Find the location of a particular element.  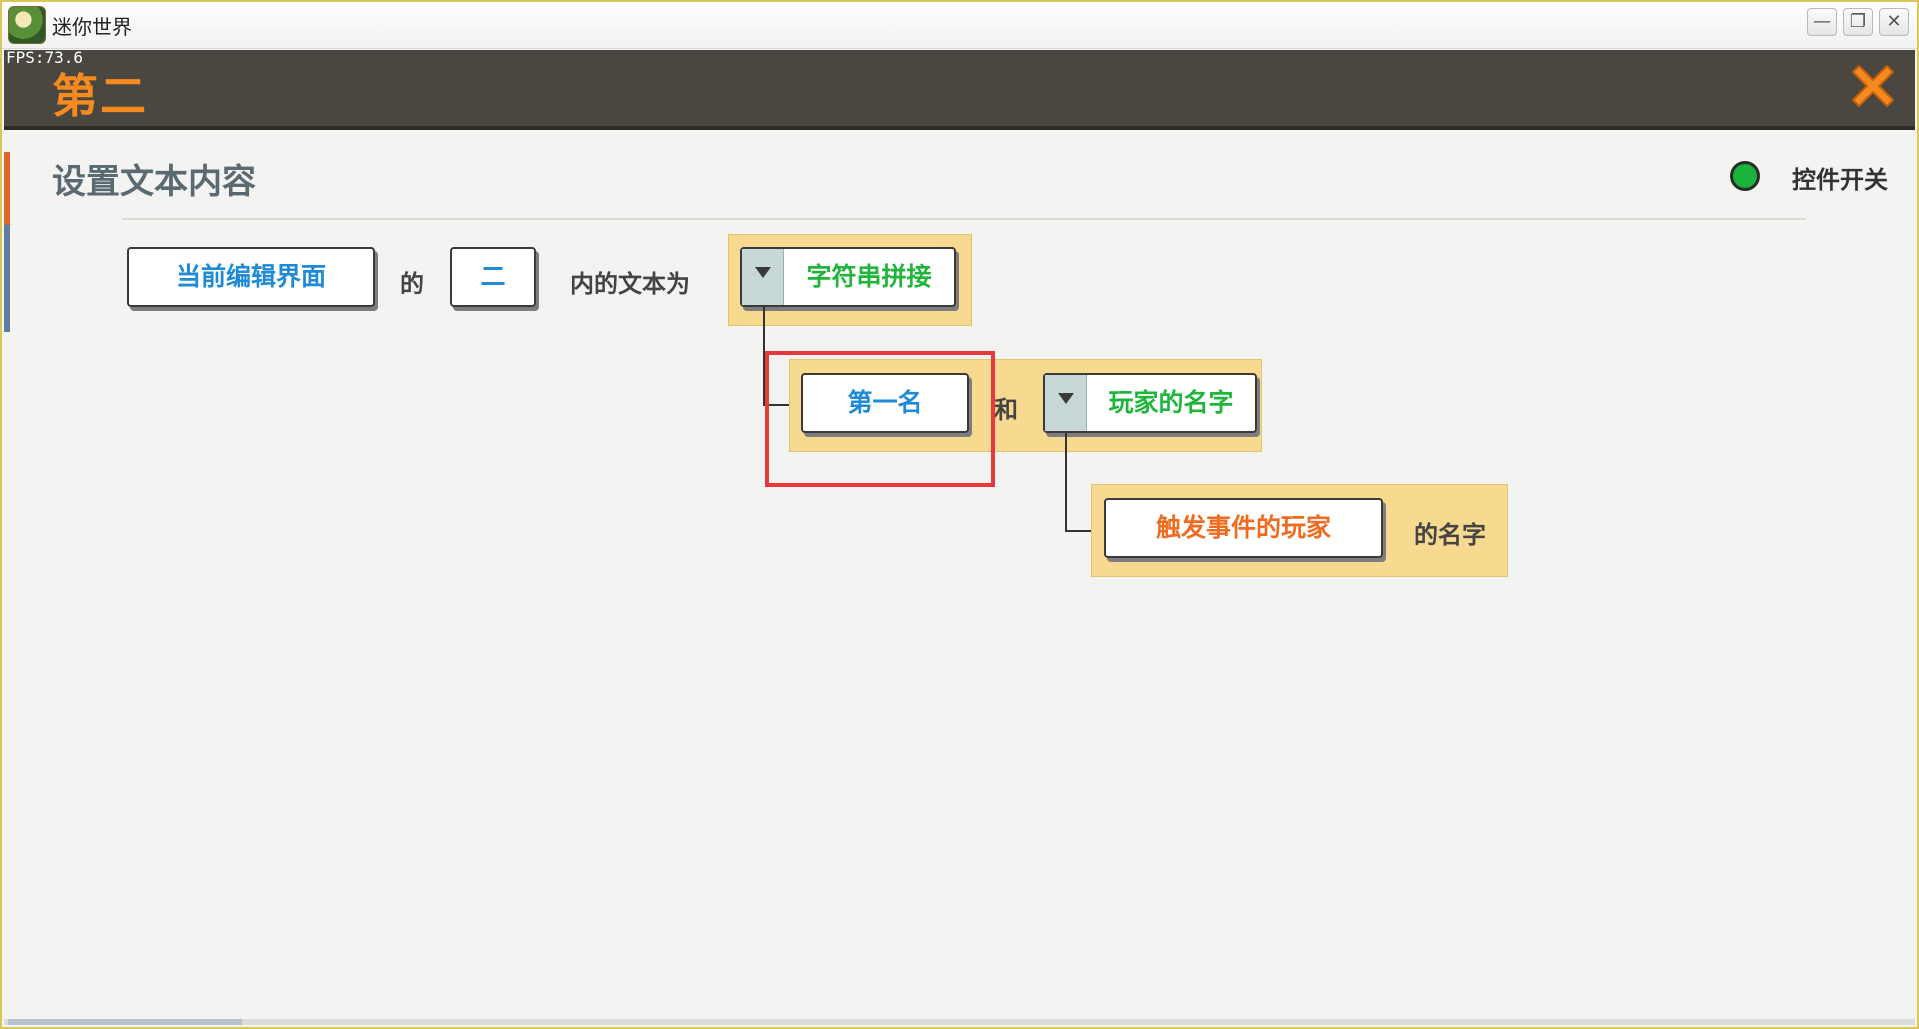

restore-button: ❐ is located at coordinates (1858, 22).